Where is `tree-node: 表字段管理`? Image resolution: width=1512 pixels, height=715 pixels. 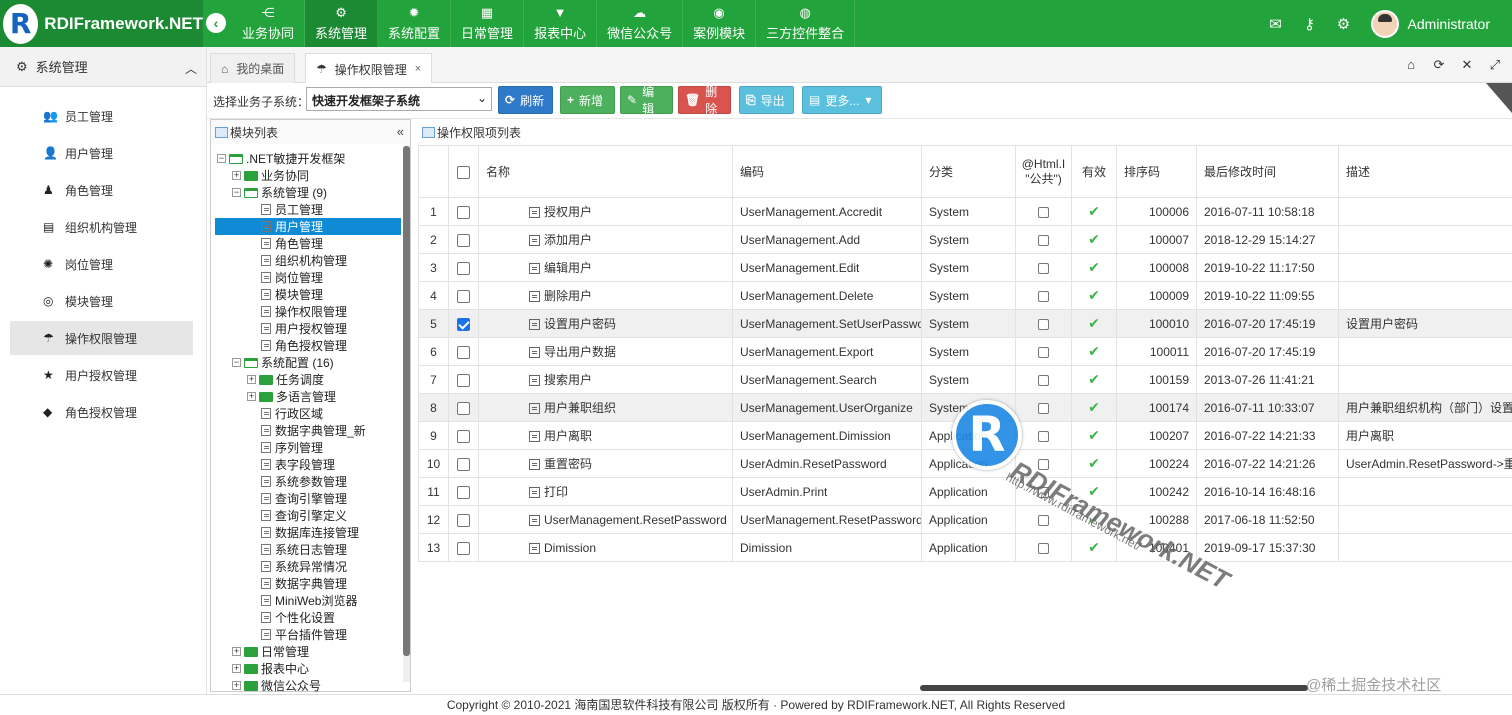 tree-node: 表字段管理 is located at coordinates (298, 464).